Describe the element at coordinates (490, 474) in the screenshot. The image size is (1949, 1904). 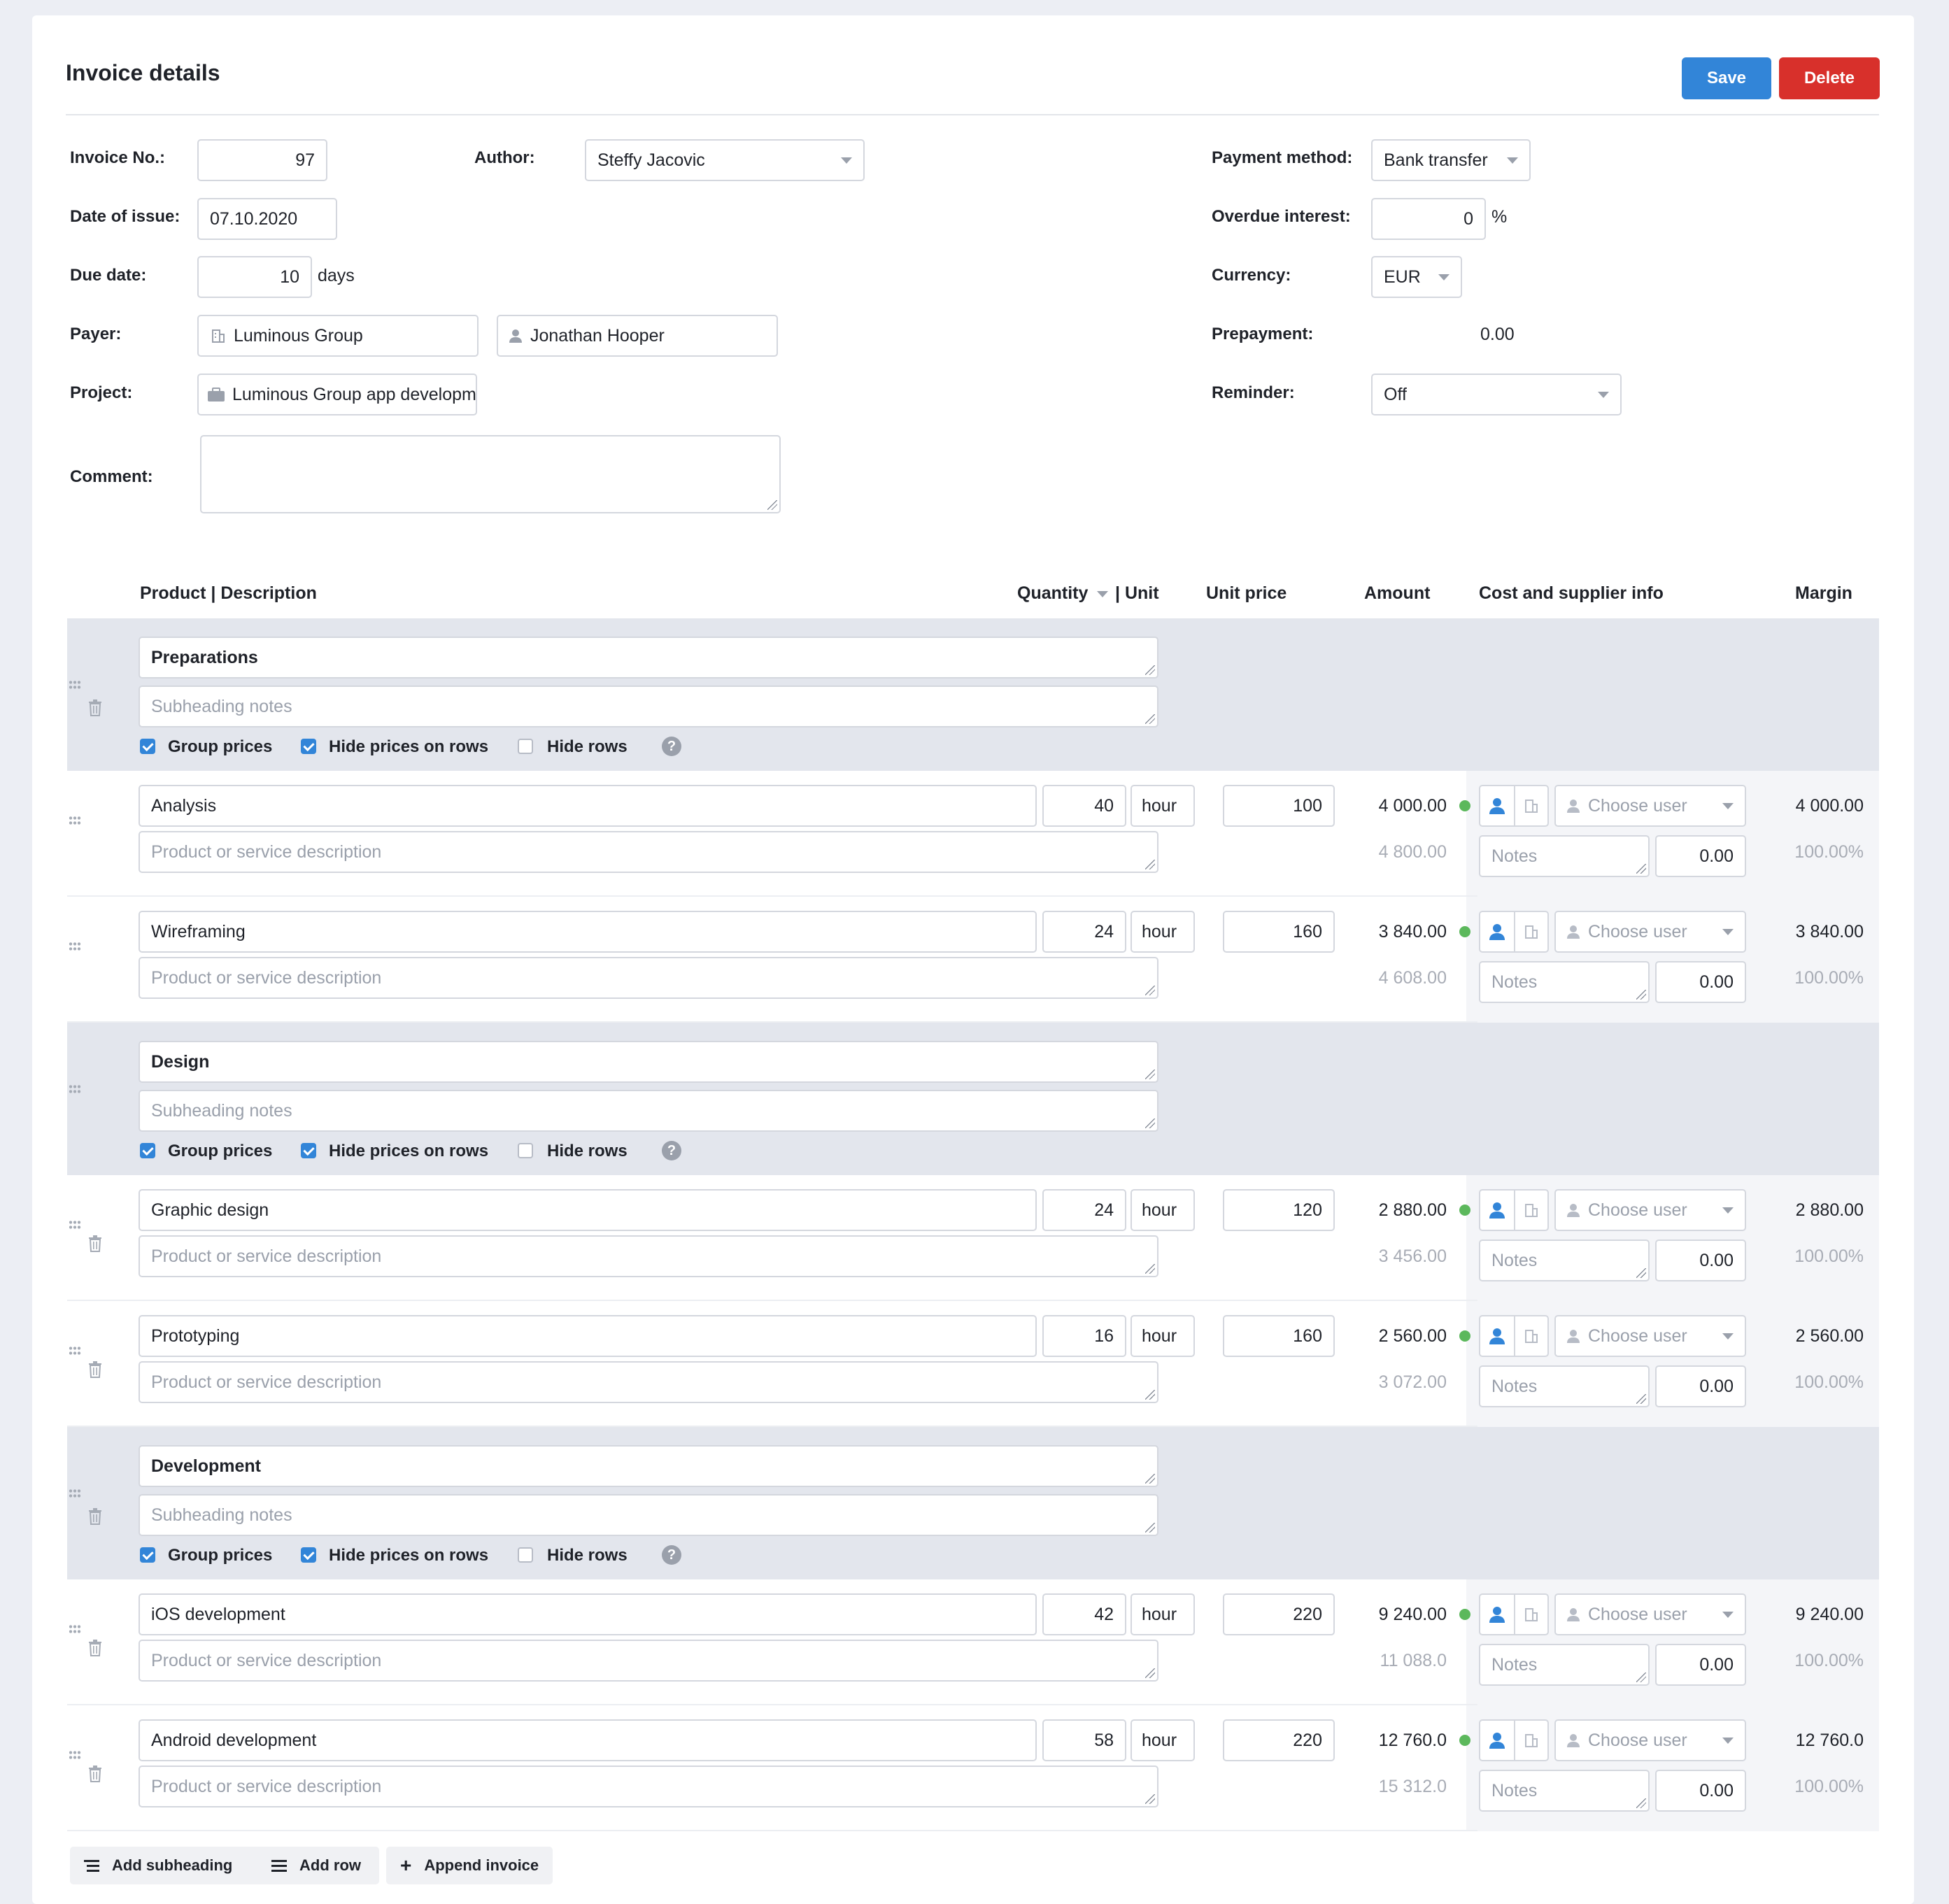
I see `comment-textarea` at that location.